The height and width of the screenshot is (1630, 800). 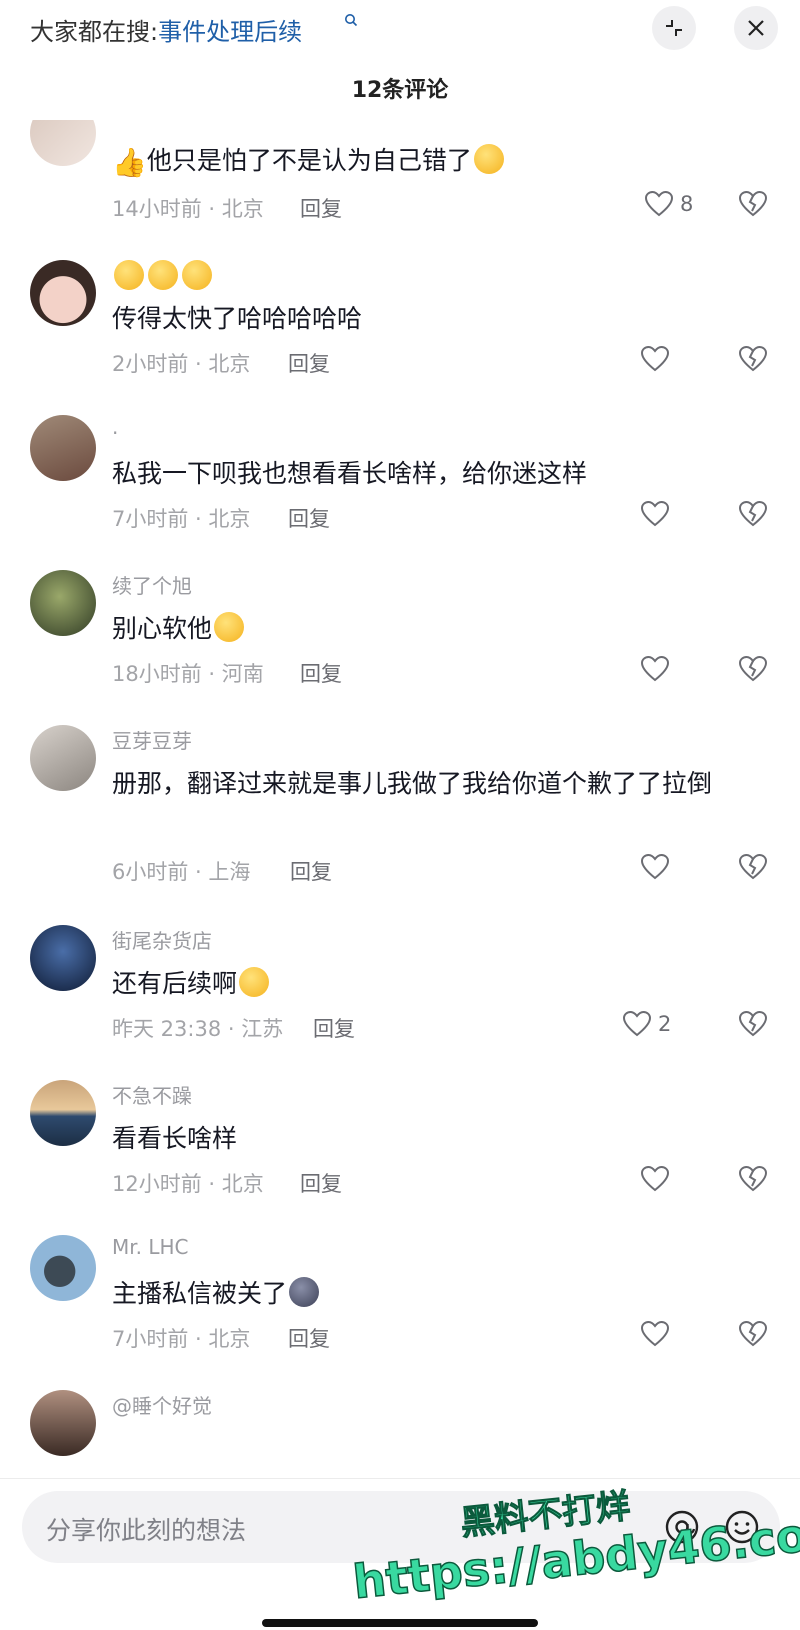 What do you see at coordinates (188, 1184) in the screenshot?
I see `comment-time-location: 12小时前 · 北京` at bounding box center [188, 1184].